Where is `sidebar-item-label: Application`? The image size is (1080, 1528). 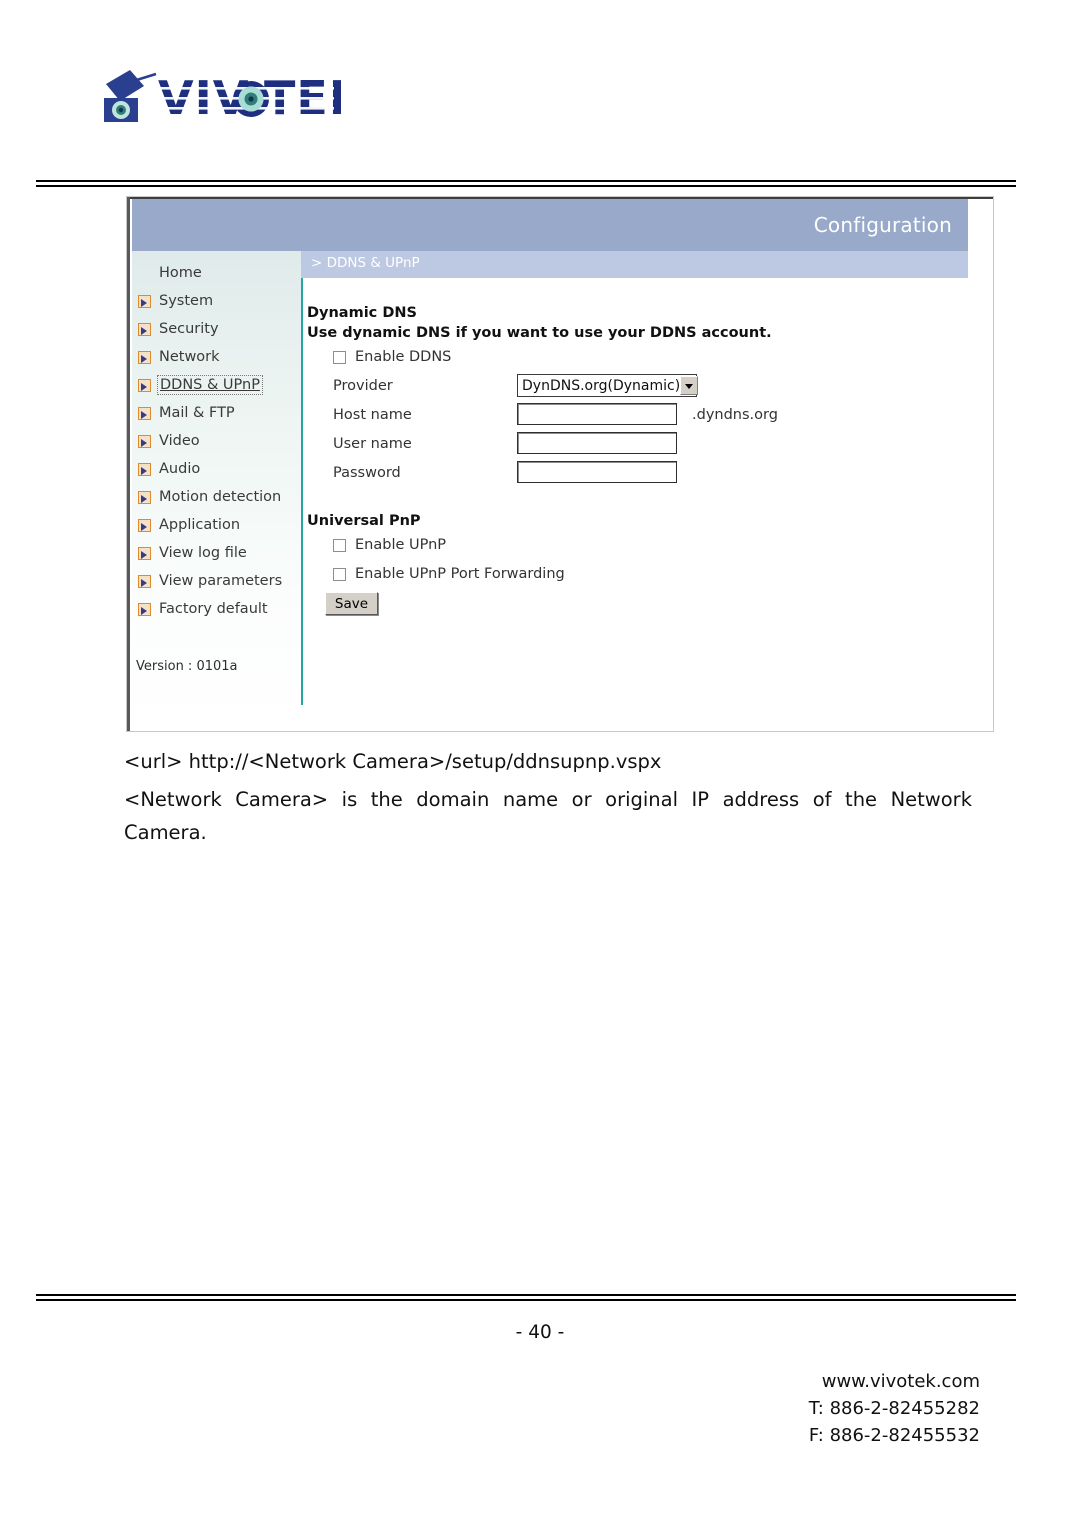
sidebar-item-label: Application is located at coordinates (200, 525).